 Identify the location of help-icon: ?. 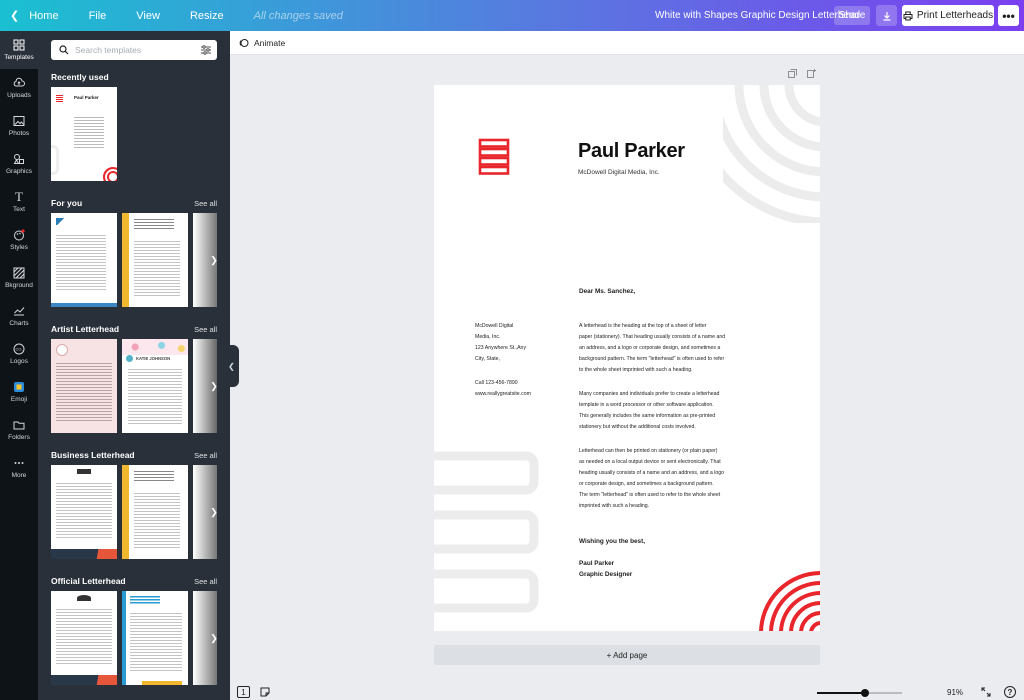
(1010, 692).